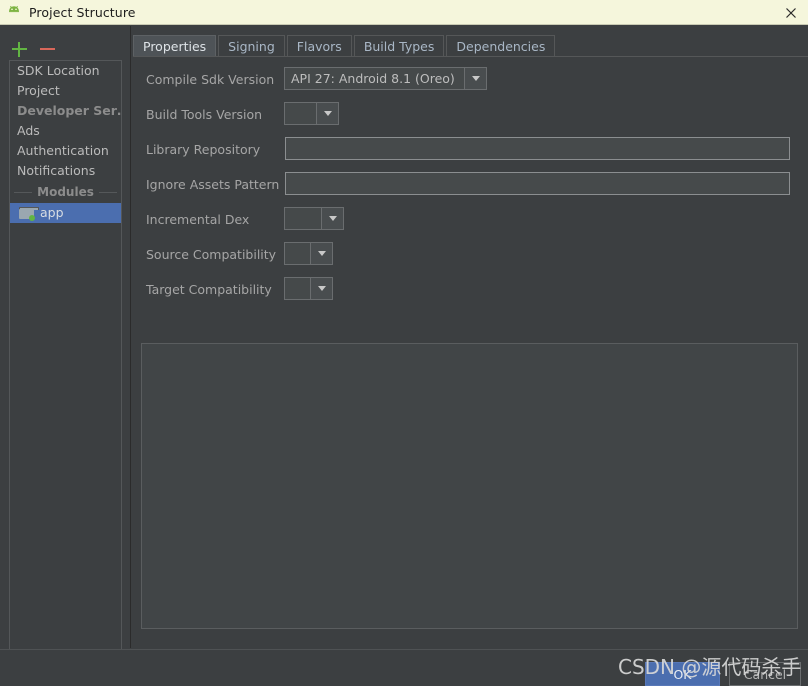 The image size is (808, 686). Describe the element at coordinates (65, 131) in the screenshot. I see `sidebar-item-ads: Ads` at that location.